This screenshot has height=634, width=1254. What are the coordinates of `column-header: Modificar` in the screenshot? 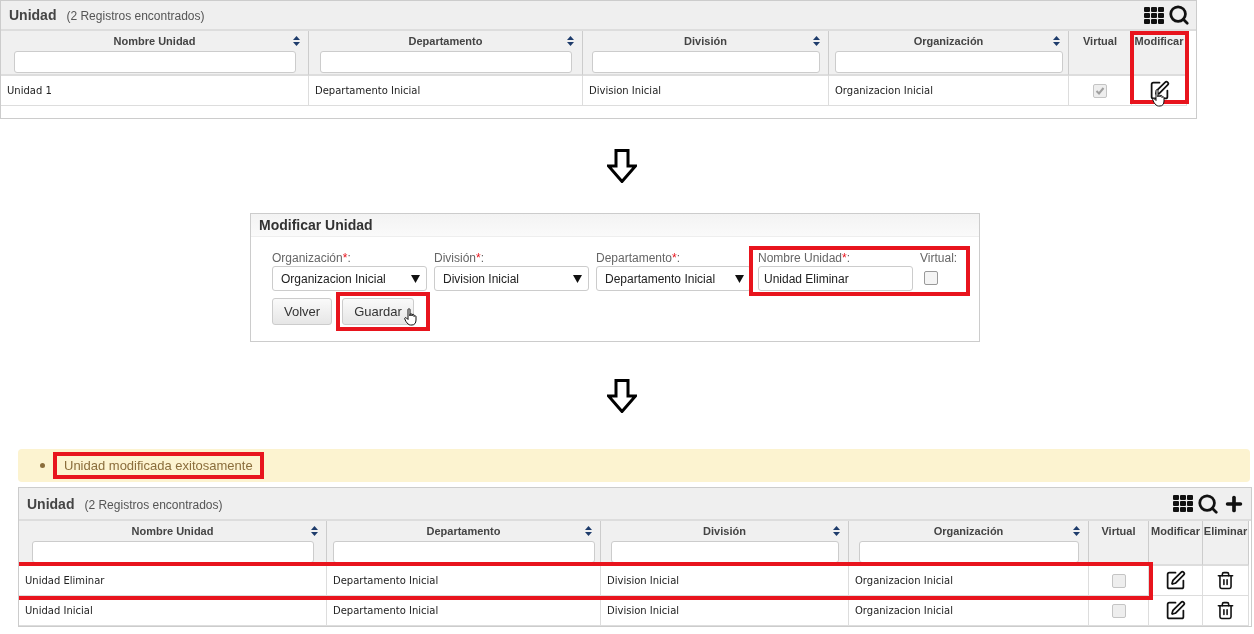 It's located at (1176, 543).